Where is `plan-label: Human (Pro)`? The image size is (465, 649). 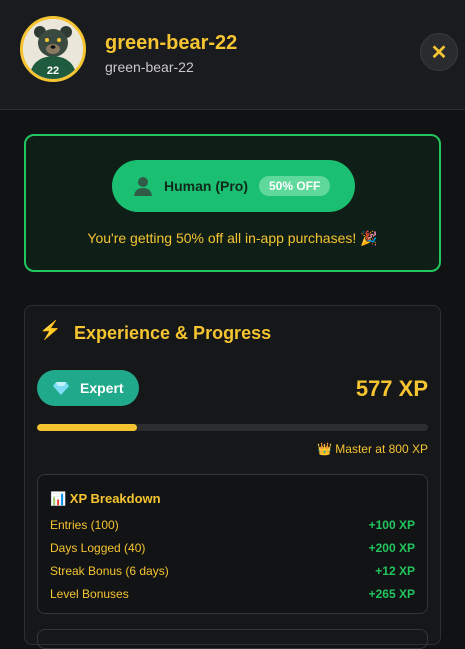
plan-label: Human (Pro) is located at coordinates (206, 186).